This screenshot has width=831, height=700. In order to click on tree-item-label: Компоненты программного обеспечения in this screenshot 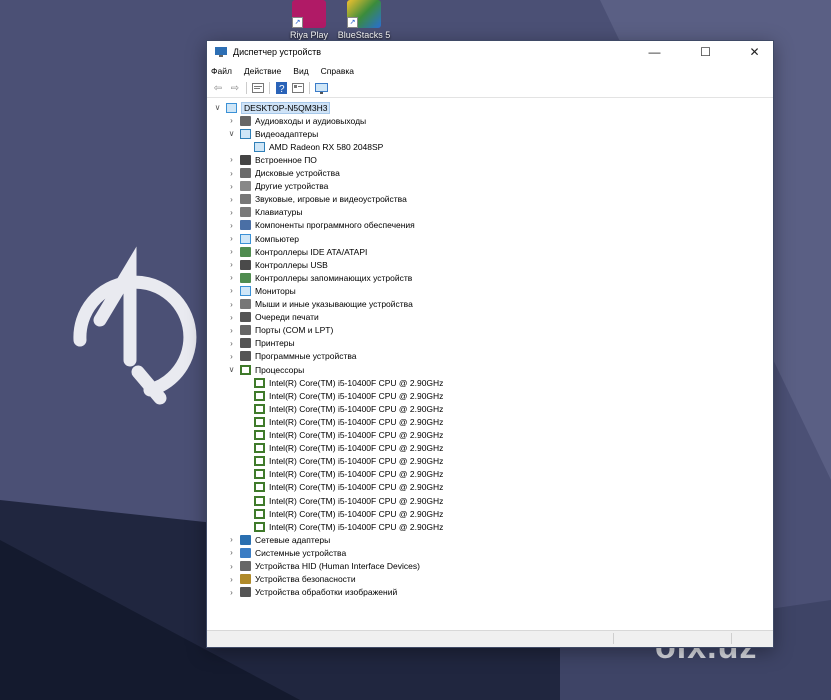, I will do `click(335, 225)`.